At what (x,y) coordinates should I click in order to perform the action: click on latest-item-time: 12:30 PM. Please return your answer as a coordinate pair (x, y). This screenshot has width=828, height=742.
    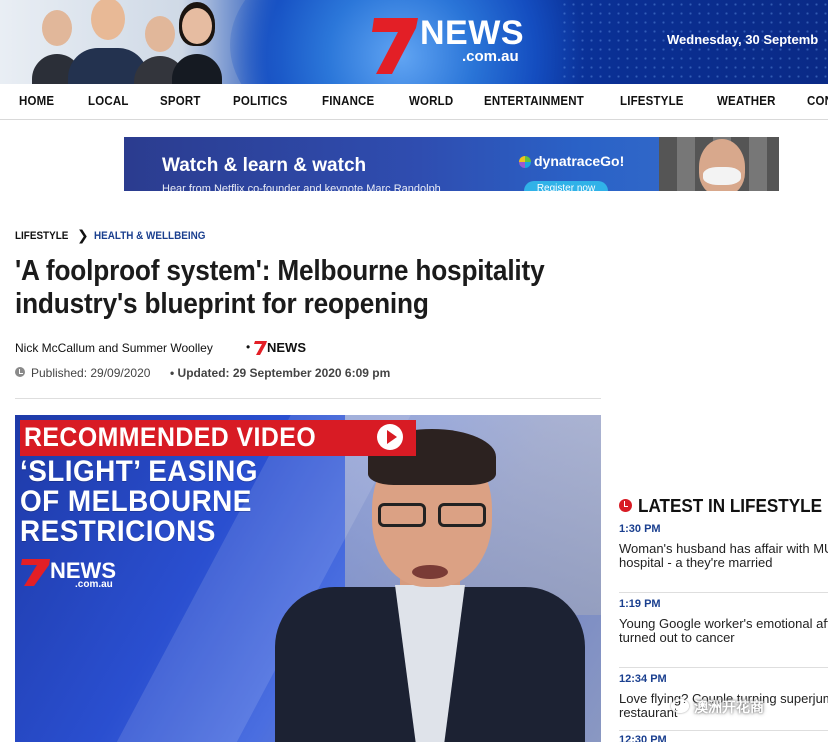
    Looking at the image, I should click on (643, 738).